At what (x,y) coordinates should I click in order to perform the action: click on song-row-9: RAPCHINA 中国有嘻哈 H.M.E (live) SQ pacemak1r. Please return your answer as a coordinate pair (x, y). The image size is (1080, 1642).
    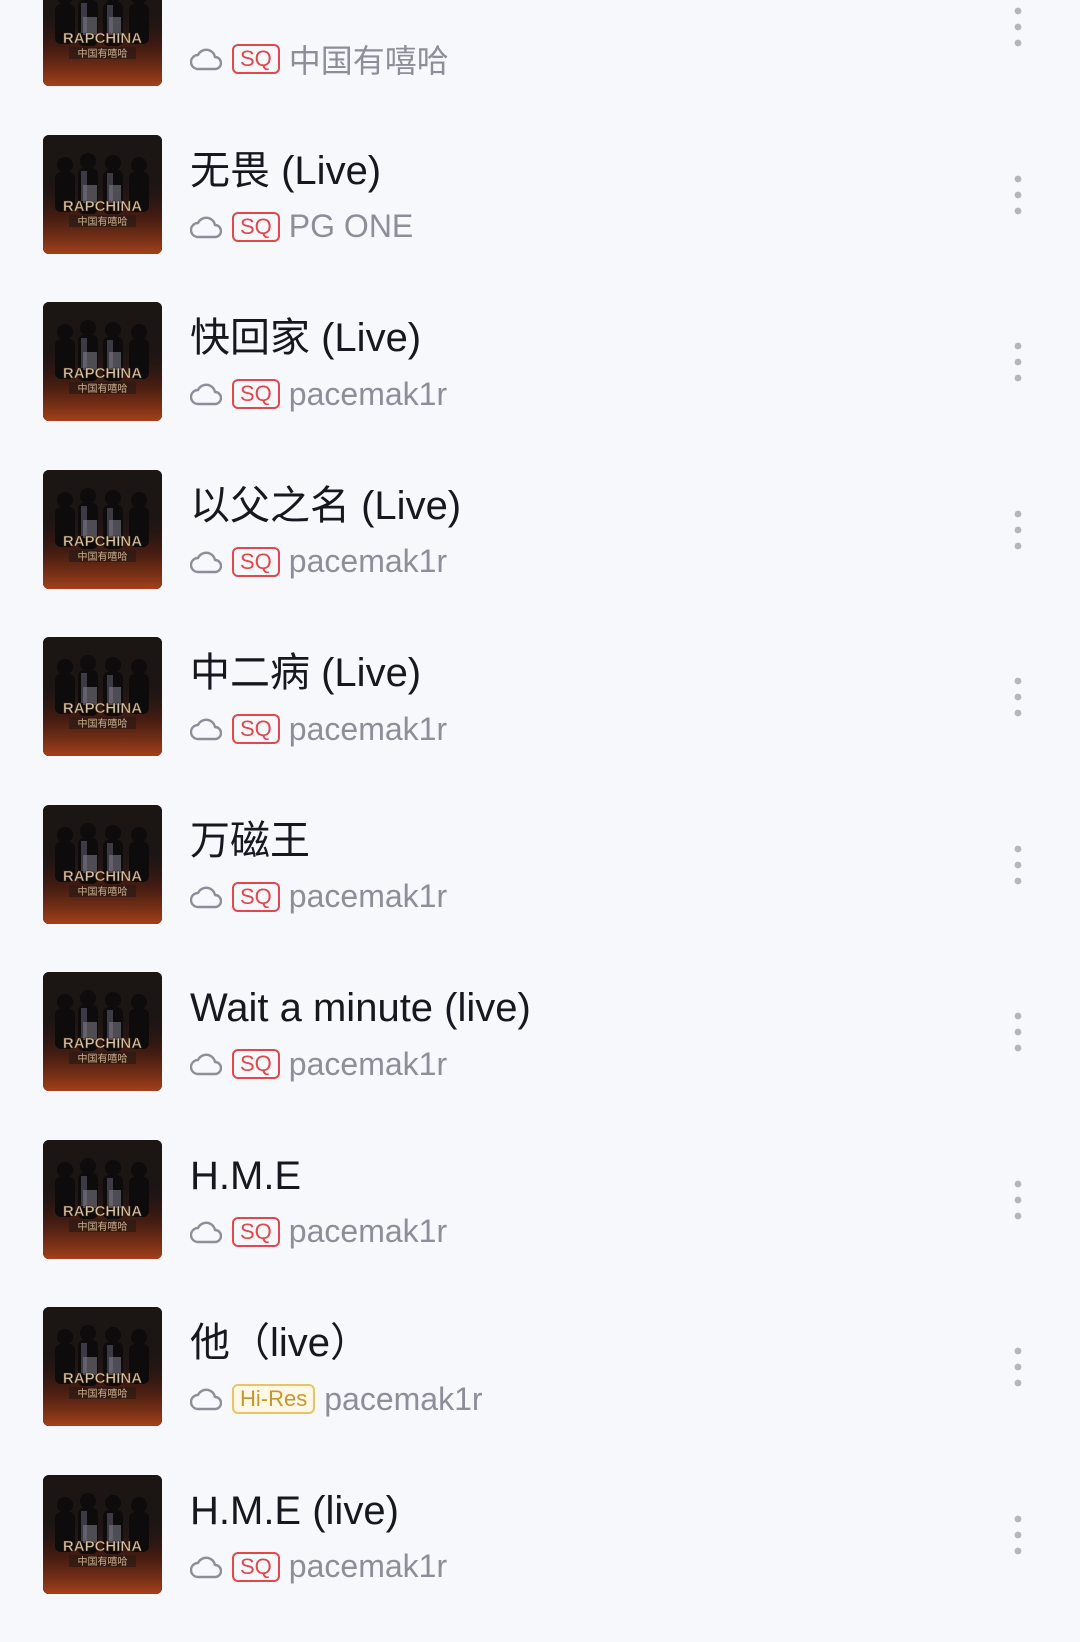
    Looking at the image, I should click on (540, 1558).